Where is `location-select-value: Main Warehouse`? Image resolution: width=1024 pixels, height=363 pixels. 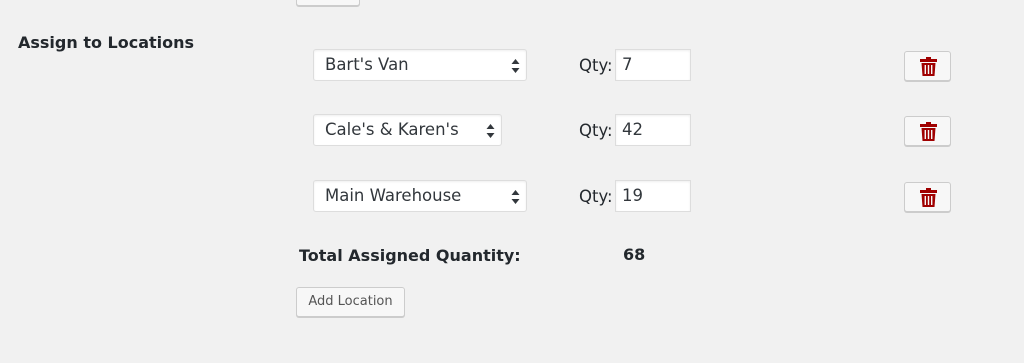
location-select-value: Main Warehouse is located at coordinates (393, 195).